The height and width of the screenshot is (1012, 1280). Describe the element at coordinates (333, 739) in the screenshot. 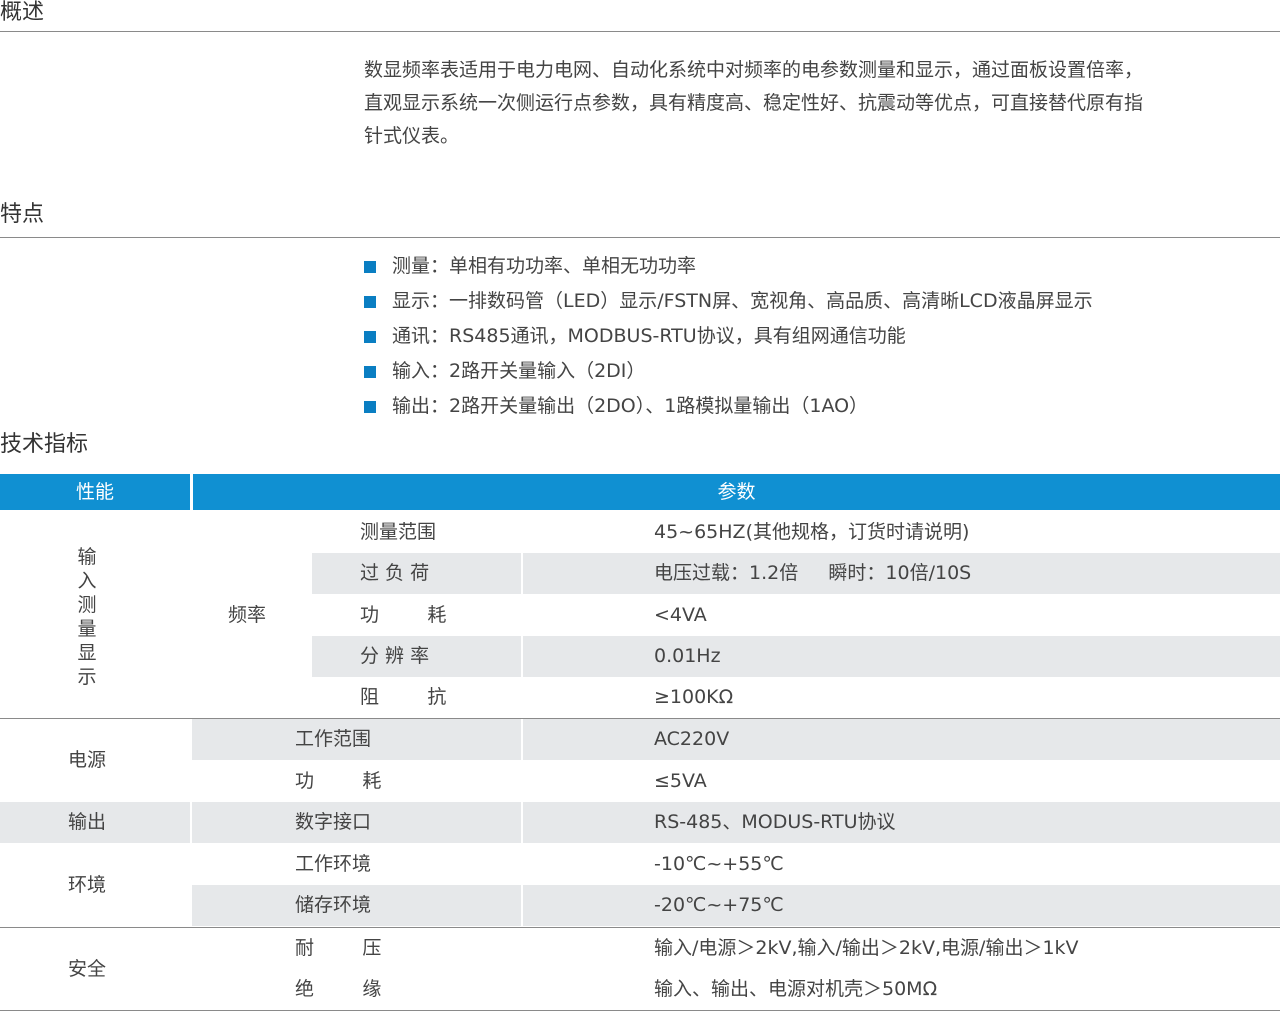

I see `spec-name: 工作范围` at that location.